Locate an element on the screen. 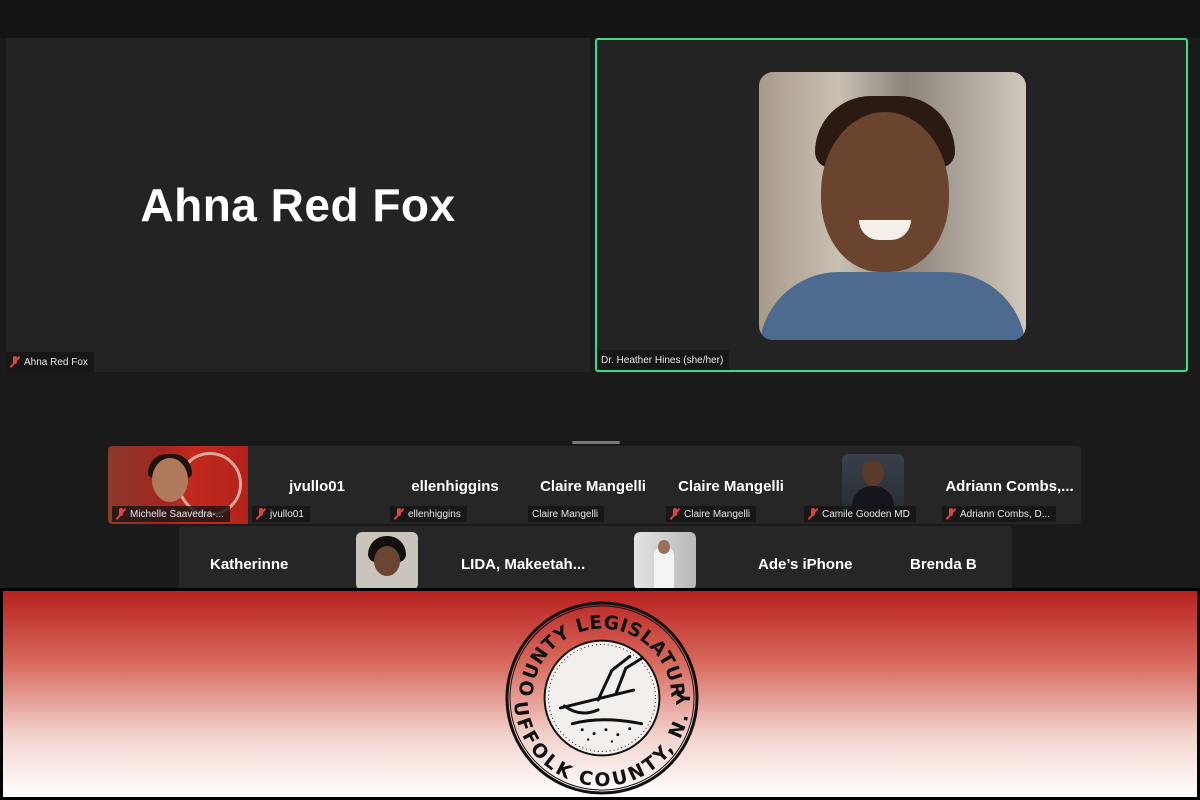 Image resolution: width=1200 pixels, height=800 pixels. participant-name-tag: jvullo01 is located at coordinates (281, 514).